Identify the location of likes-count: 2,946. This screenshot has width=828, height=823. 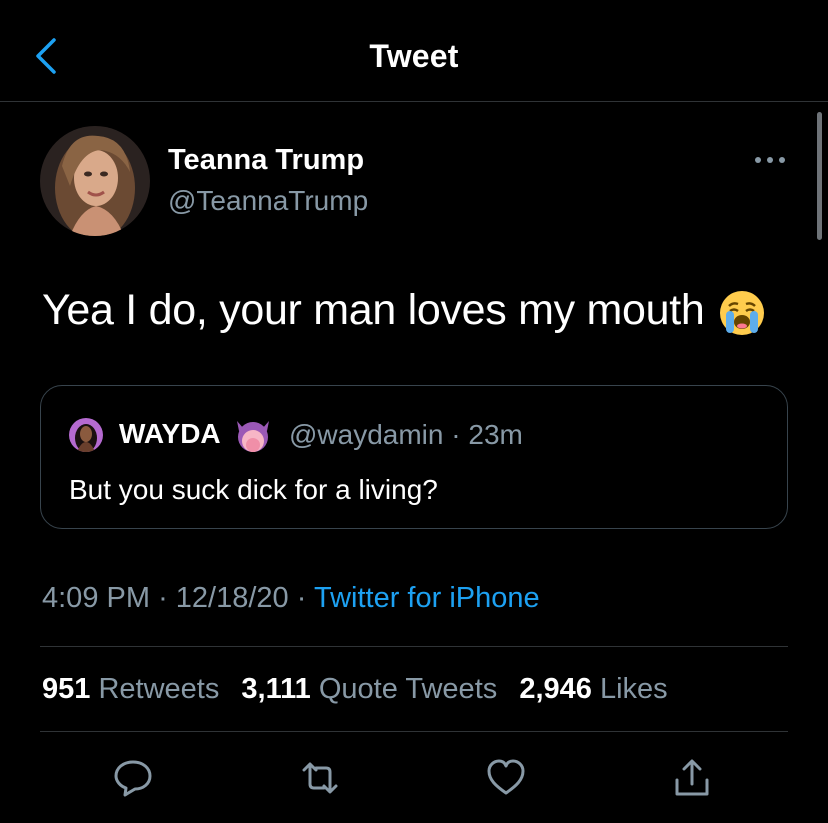
(555, 689).